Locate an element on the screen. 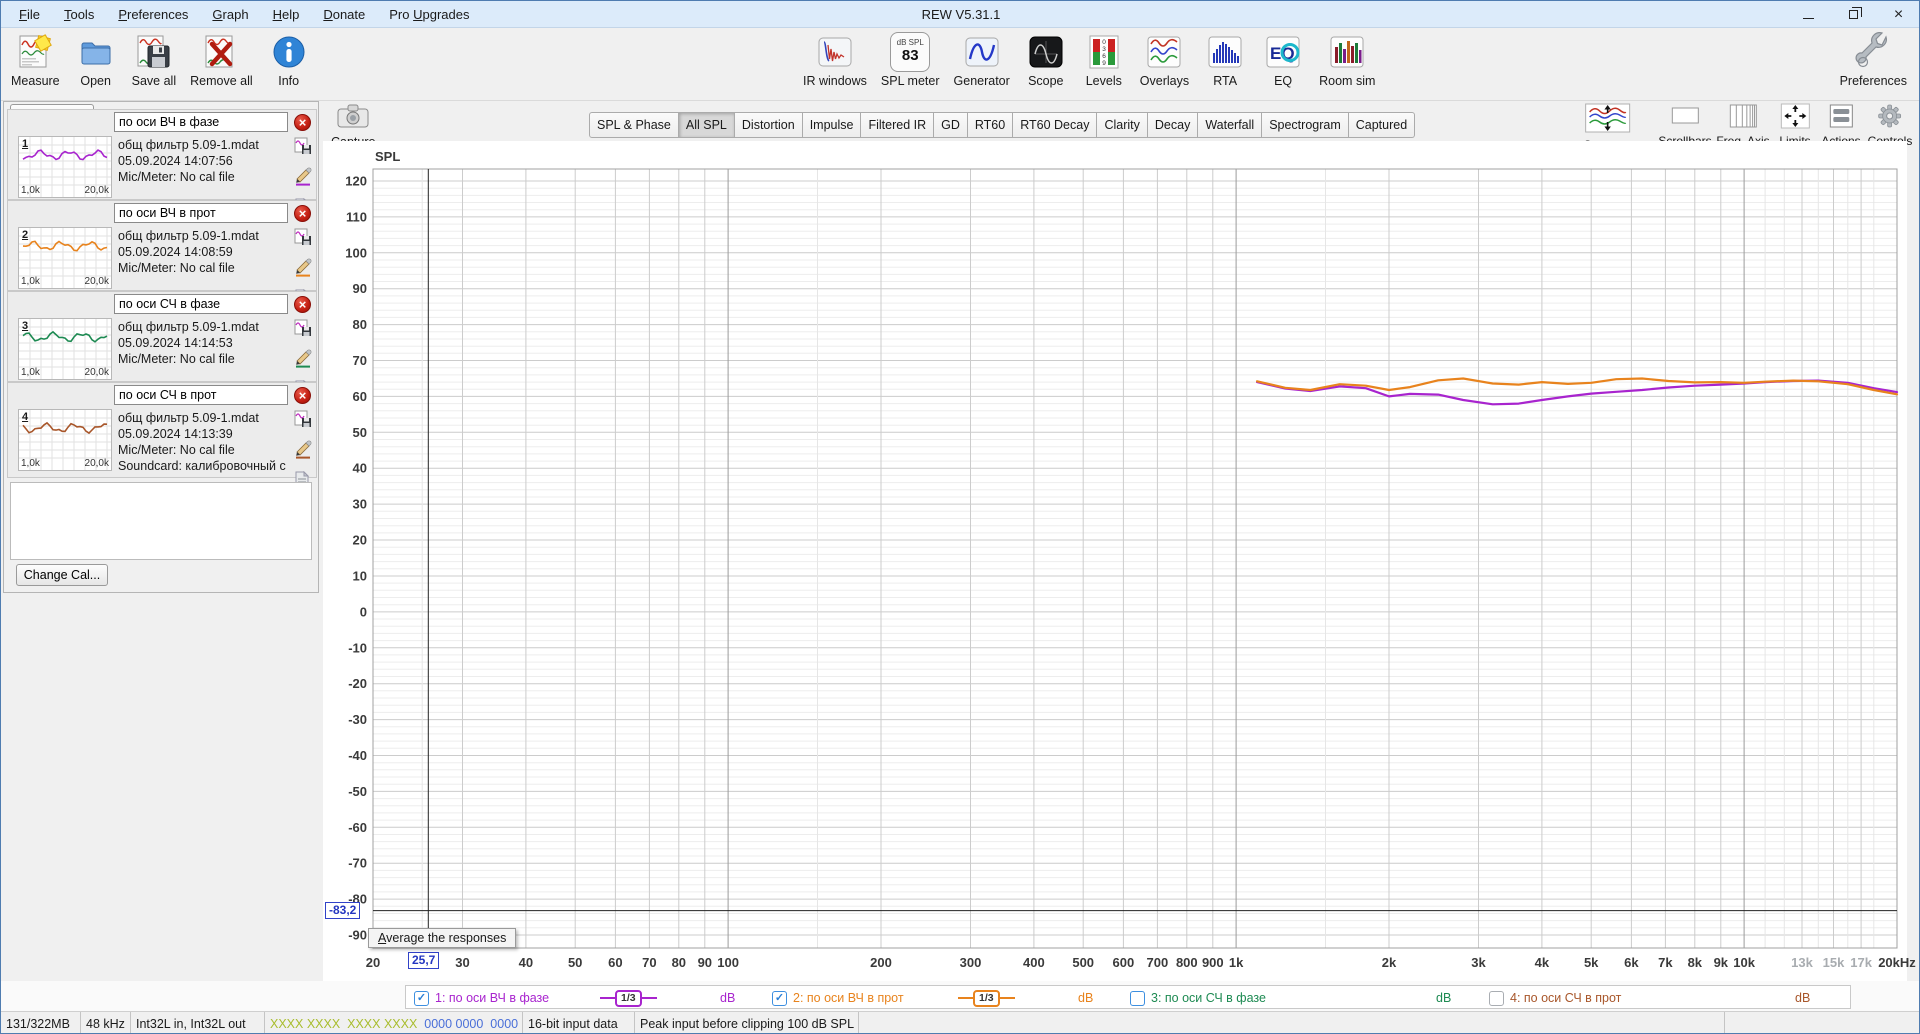 Image resolution: width=1920 pixels, height=1034 pixels. tab-gd: GD is located at coordinates (951, 125).